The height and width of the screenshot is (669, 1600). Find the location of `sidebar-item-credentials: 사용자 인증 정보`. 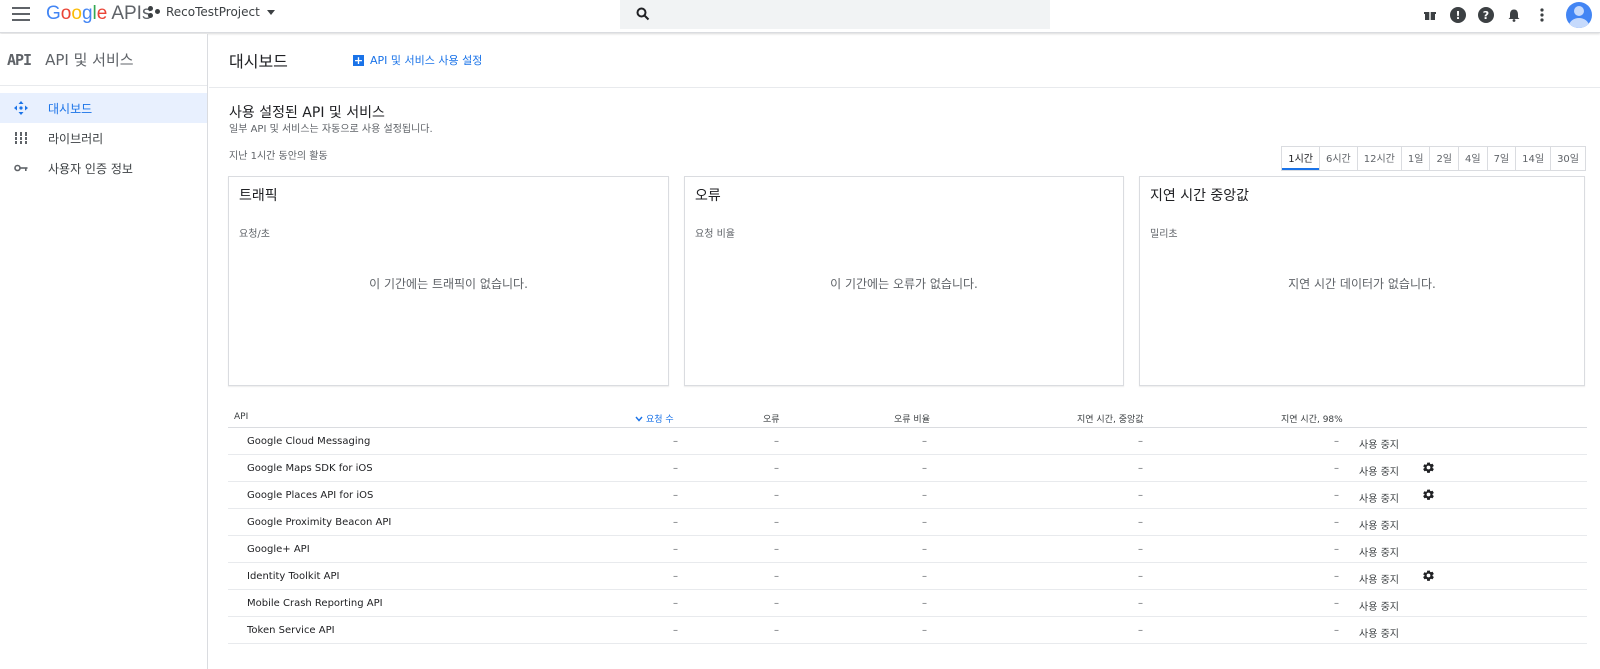

sidebar-item-credentials: 사용자 인증 정보 is located at coordinates (103, 168).